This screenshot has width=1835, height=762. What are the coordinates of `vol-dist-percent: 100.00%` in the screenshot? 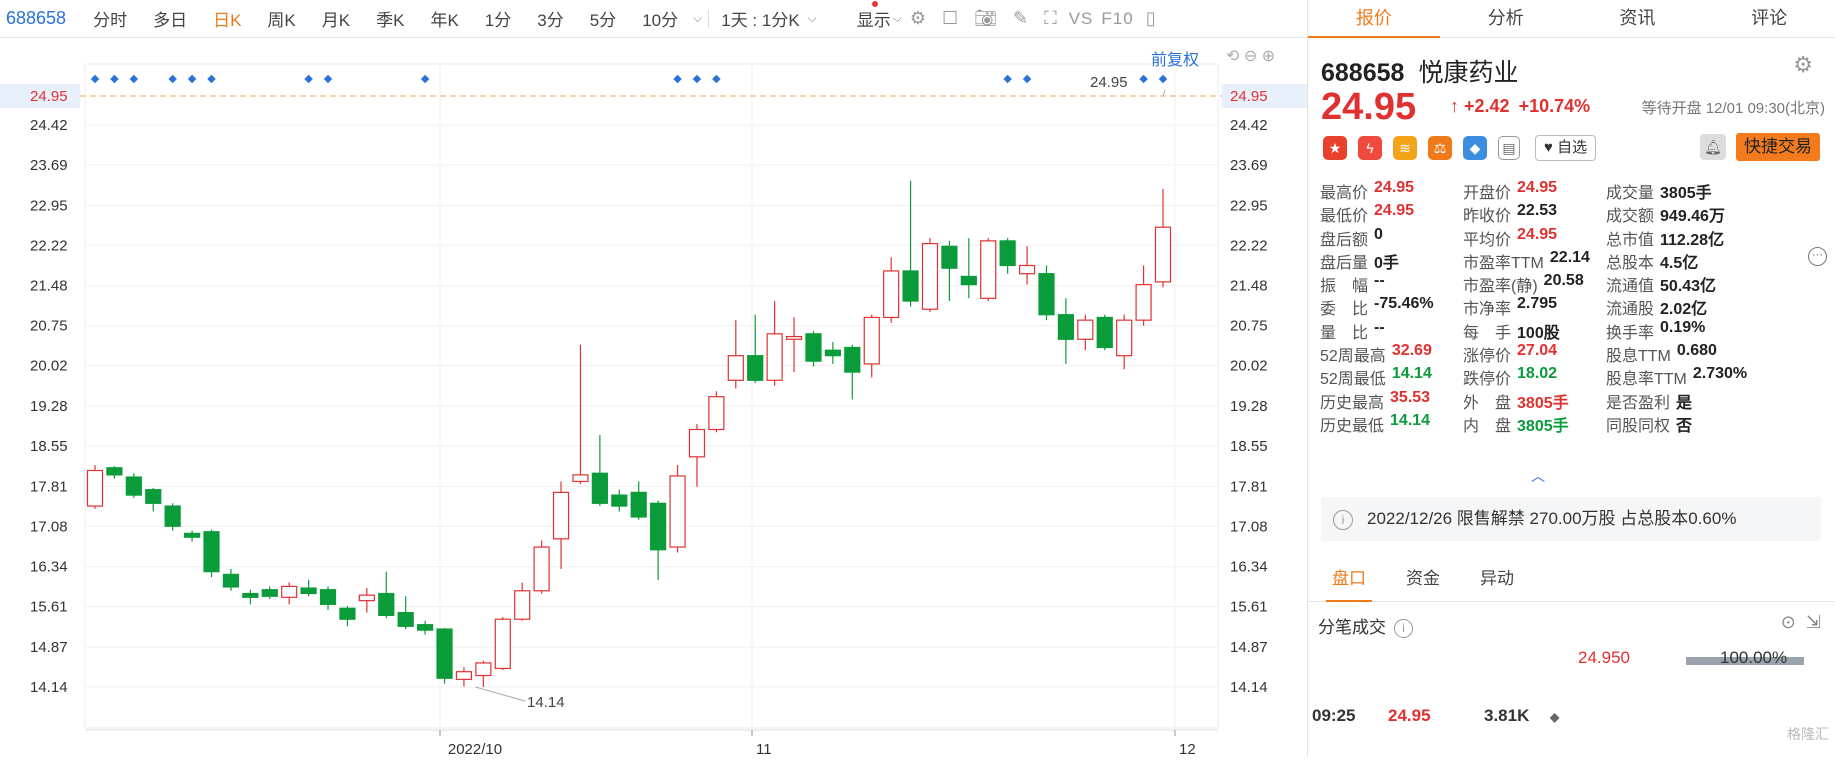 It's located at (1754, 657).